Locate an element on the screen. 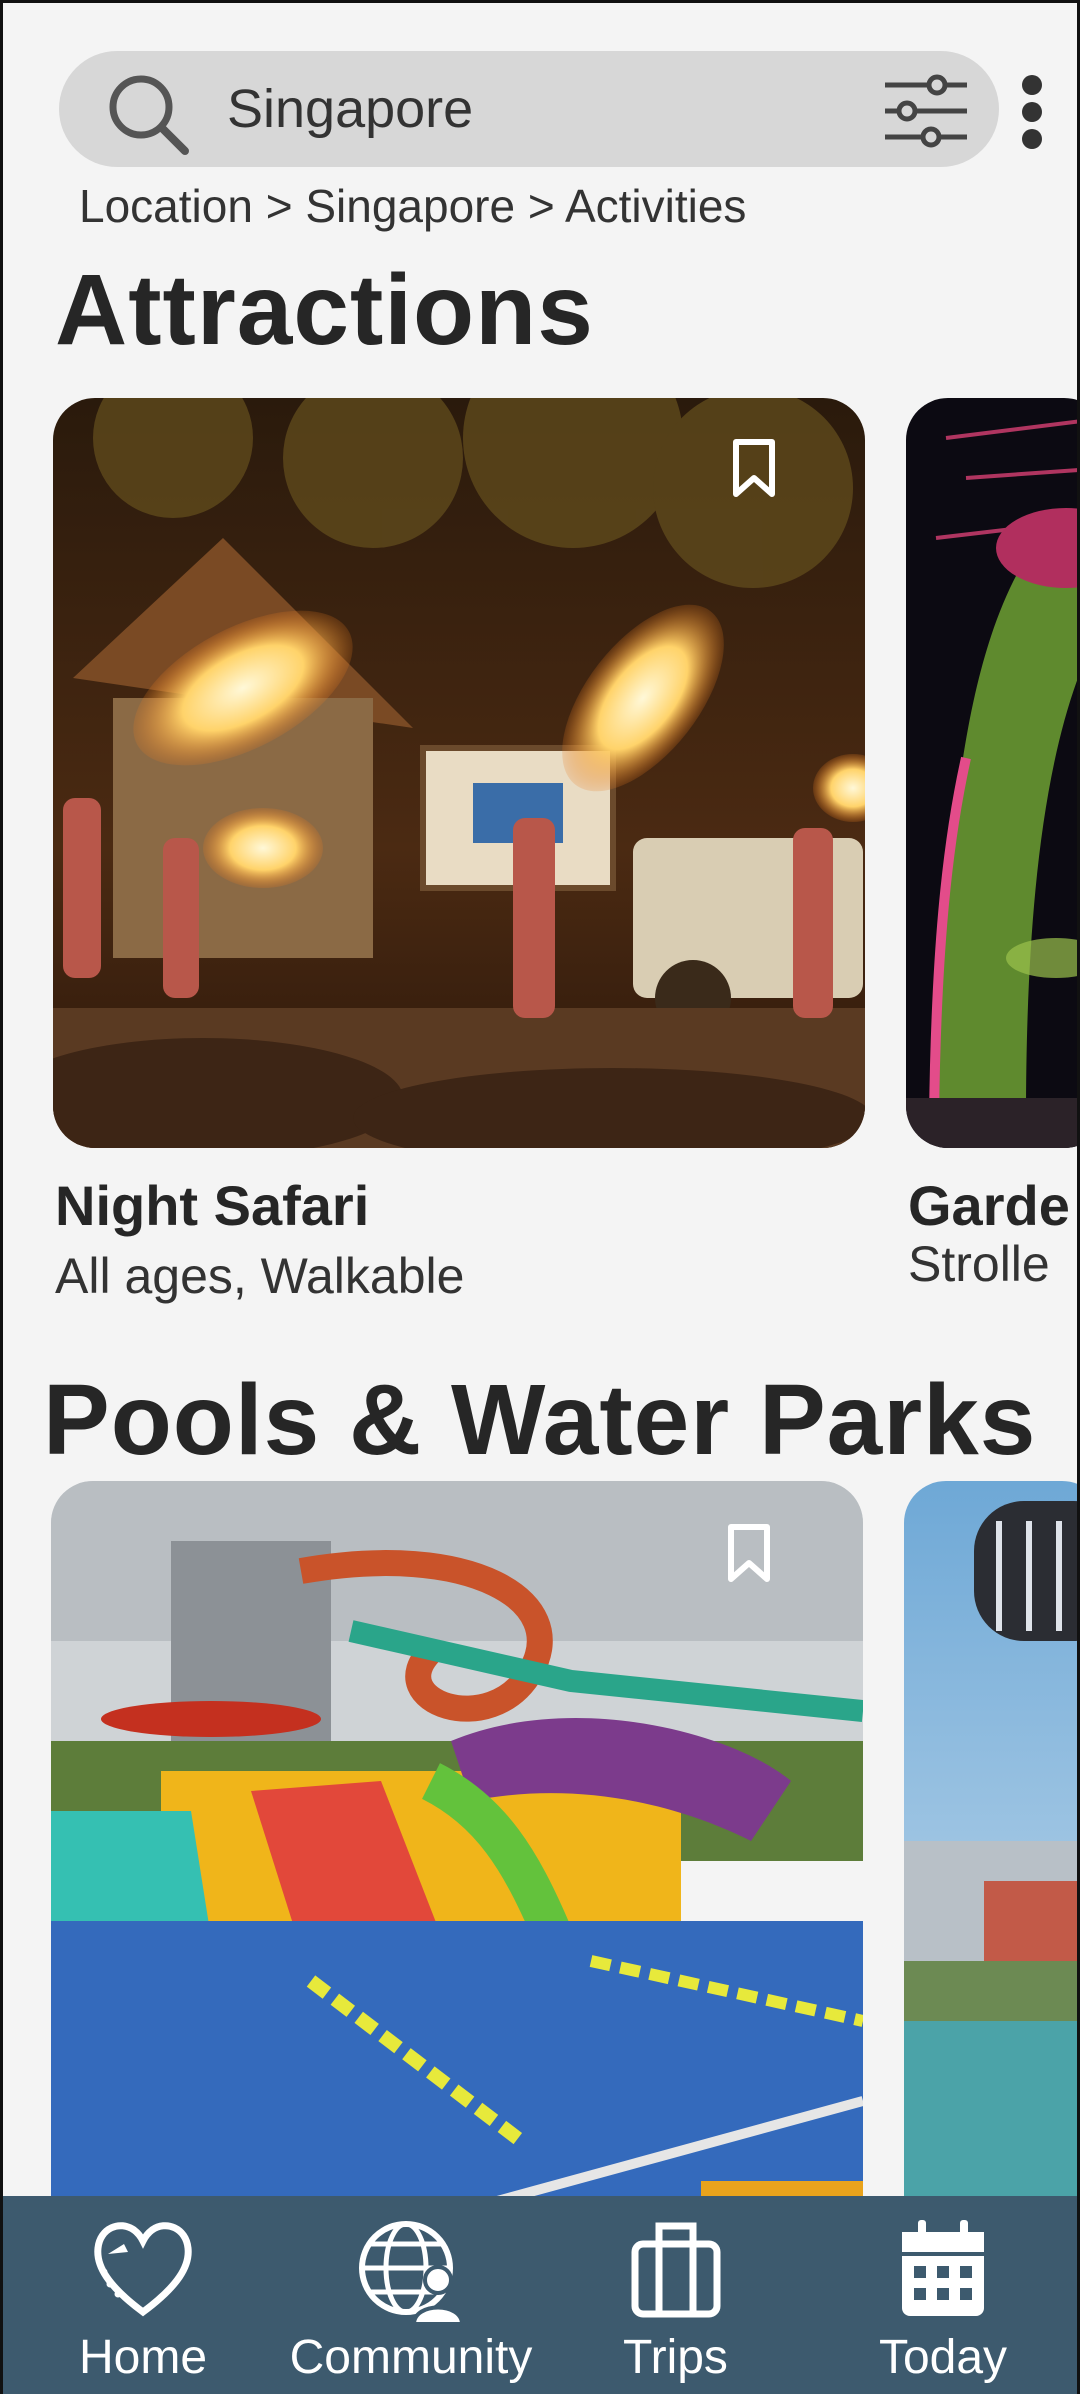 The width and height of the screenshot is (1080, 2394). search-bar is located at coordinates (529, 109).